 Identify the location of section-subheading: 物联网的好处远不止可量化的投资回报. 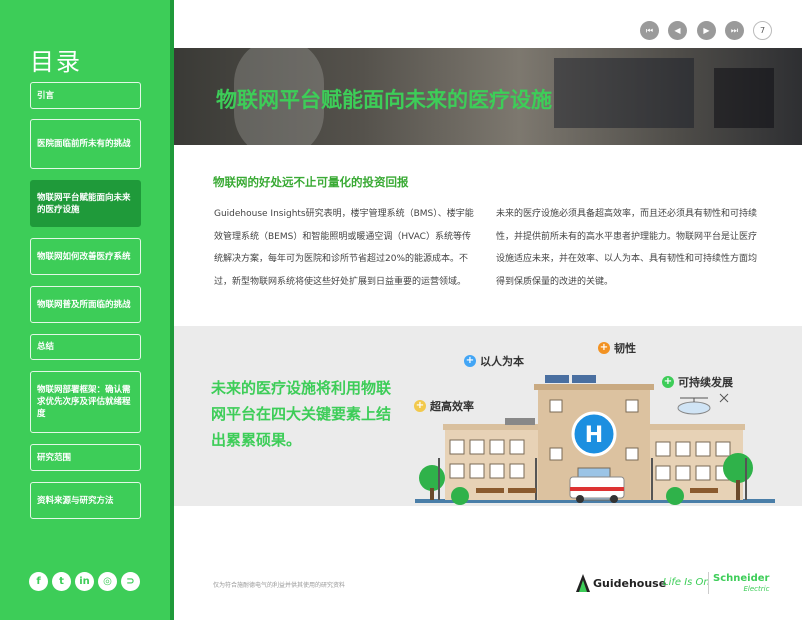
(311, 182).